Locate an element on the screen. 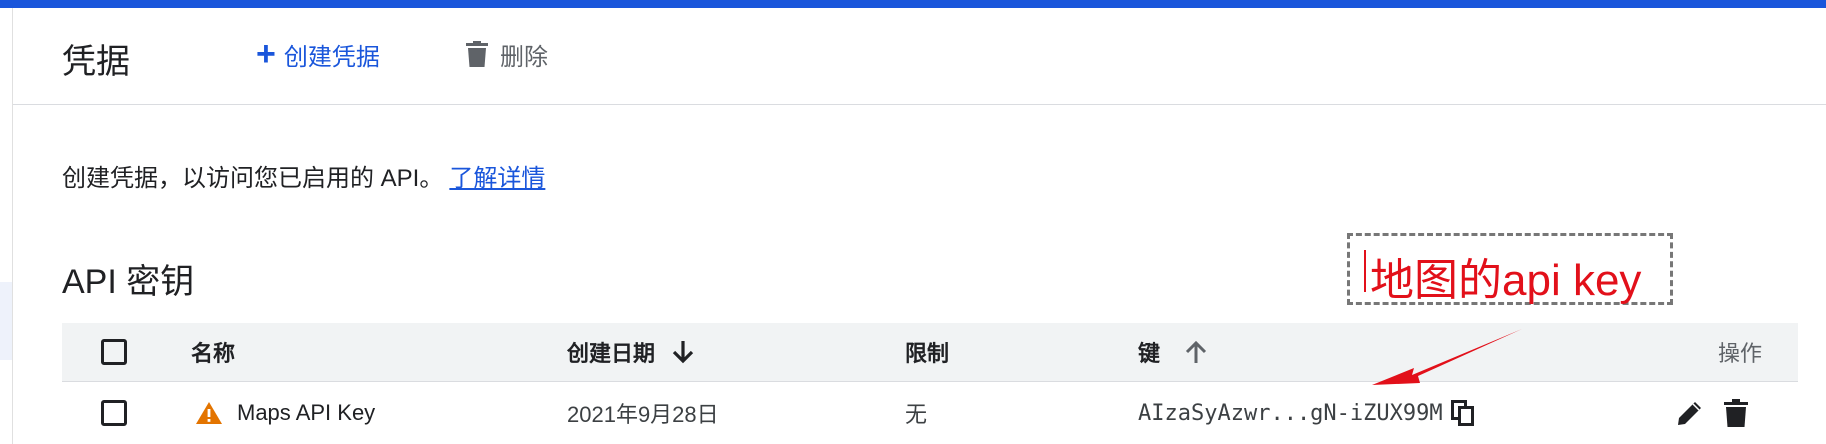 This screenshot has width=1826, height=444. text-cursor is located at coordinates (1365, 271).